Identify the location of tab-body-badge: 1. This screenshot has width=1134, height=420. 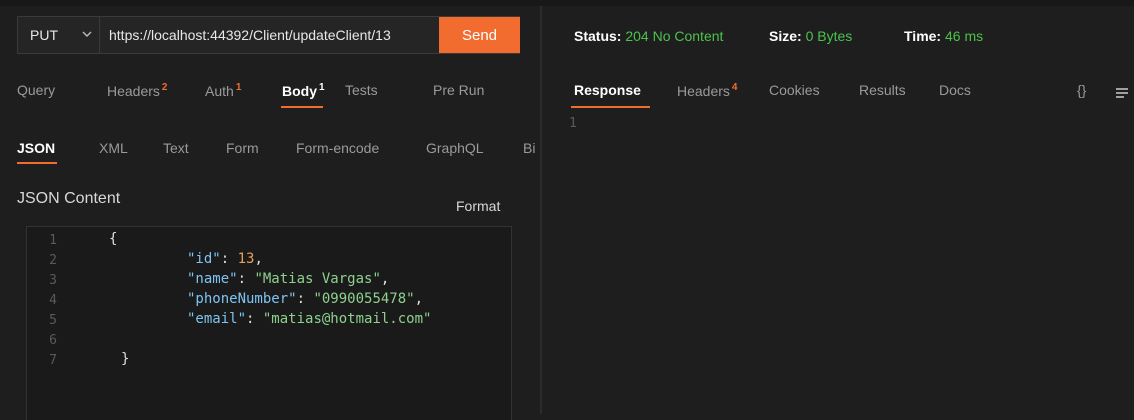
(322, 87).